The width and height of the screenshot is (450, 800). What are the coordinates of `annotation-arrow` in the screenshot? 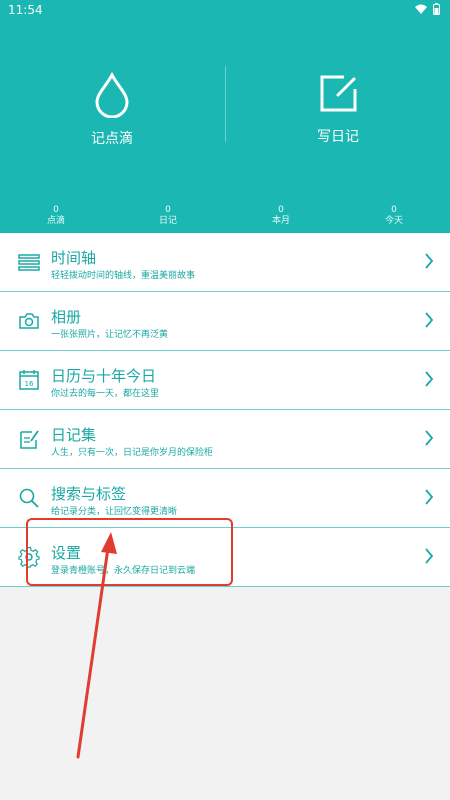 It's located at (96, 645).